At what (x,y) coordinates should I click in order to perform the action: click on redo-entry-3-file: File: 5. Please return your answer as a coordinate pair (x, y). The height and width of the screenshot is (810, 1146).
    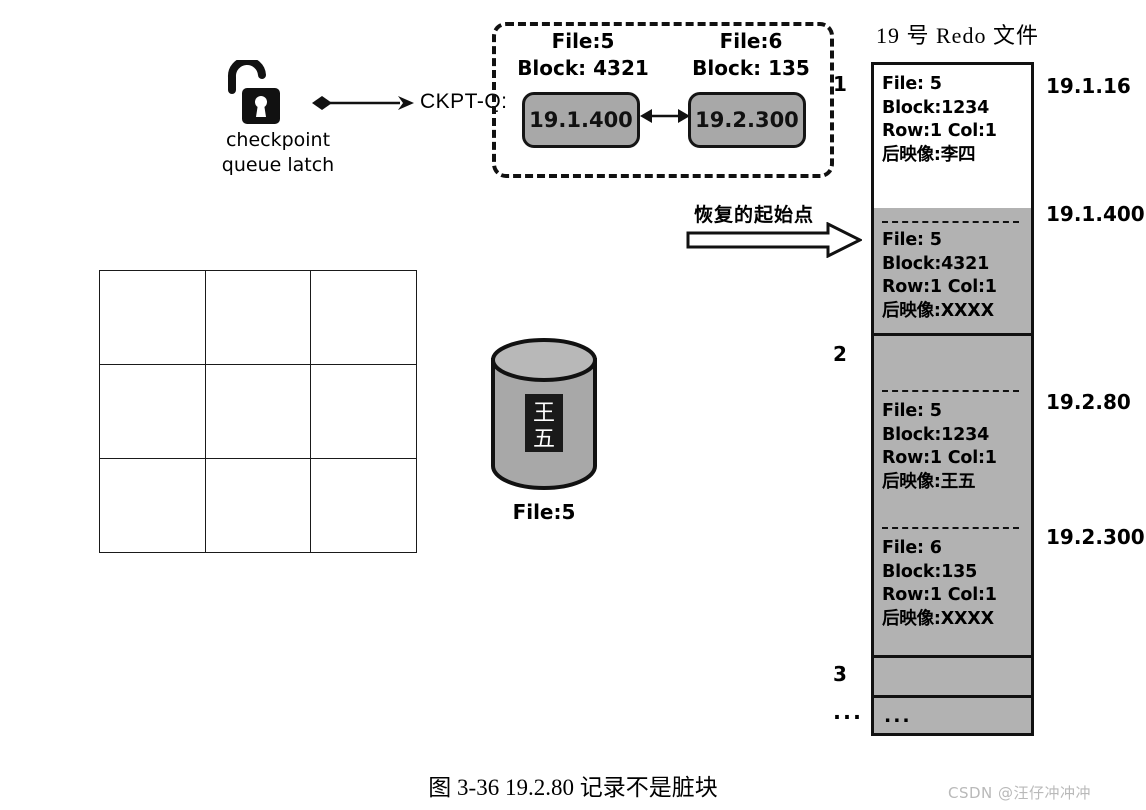
    Looking at the image, I should click on (912, 411).